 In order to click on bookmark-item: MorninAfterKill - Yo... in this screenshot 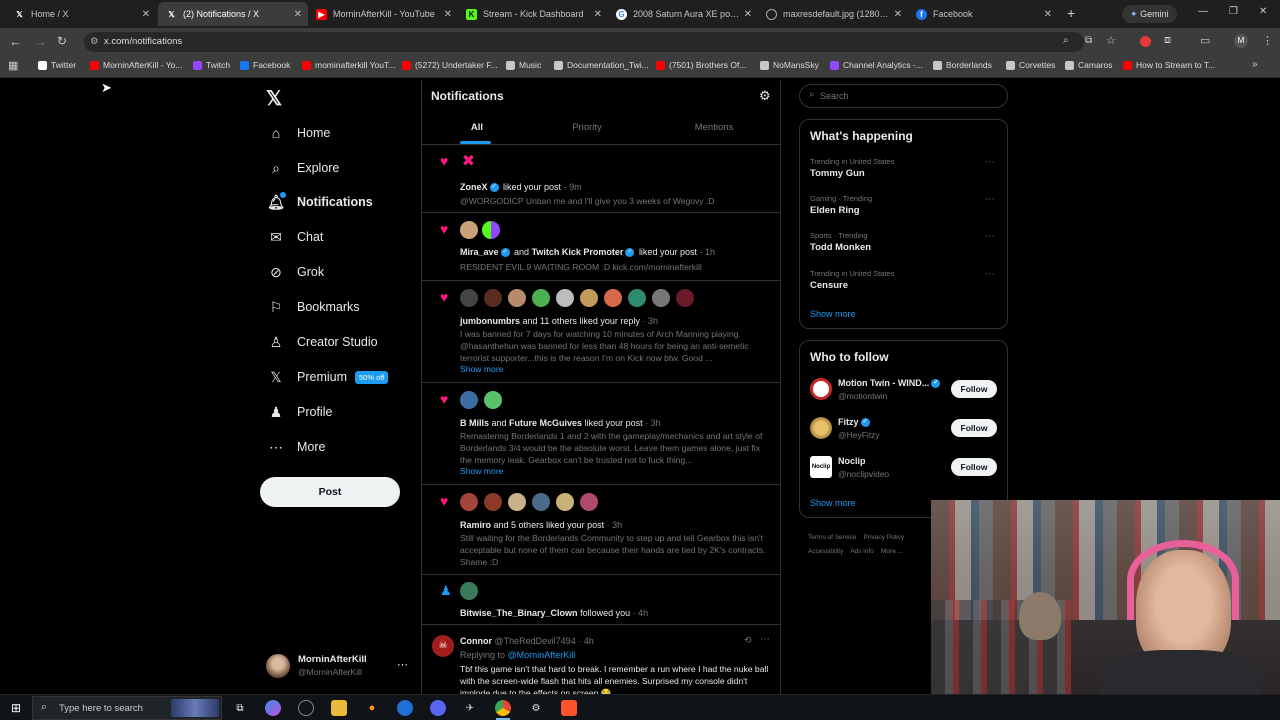, I will do `click(136, 65)`.